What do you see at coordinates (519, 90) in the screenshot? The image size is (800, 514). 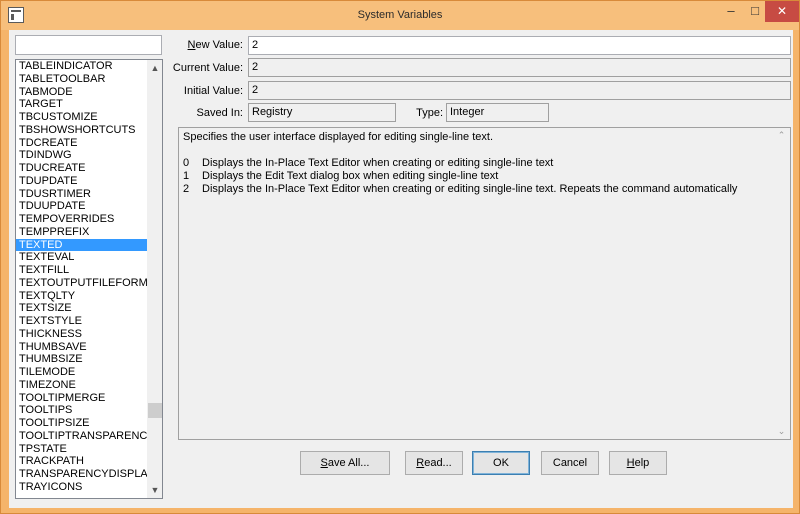 I see `initial-value-field: 2` at bounding box center [519, 90].